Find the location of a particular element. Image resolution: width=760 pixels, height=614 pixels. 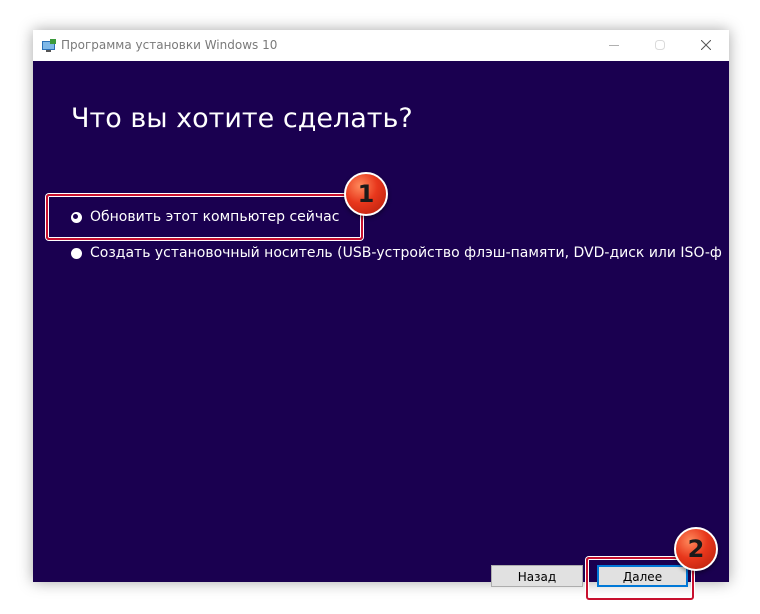

maximize-icon is located at coordinates (660, 45).